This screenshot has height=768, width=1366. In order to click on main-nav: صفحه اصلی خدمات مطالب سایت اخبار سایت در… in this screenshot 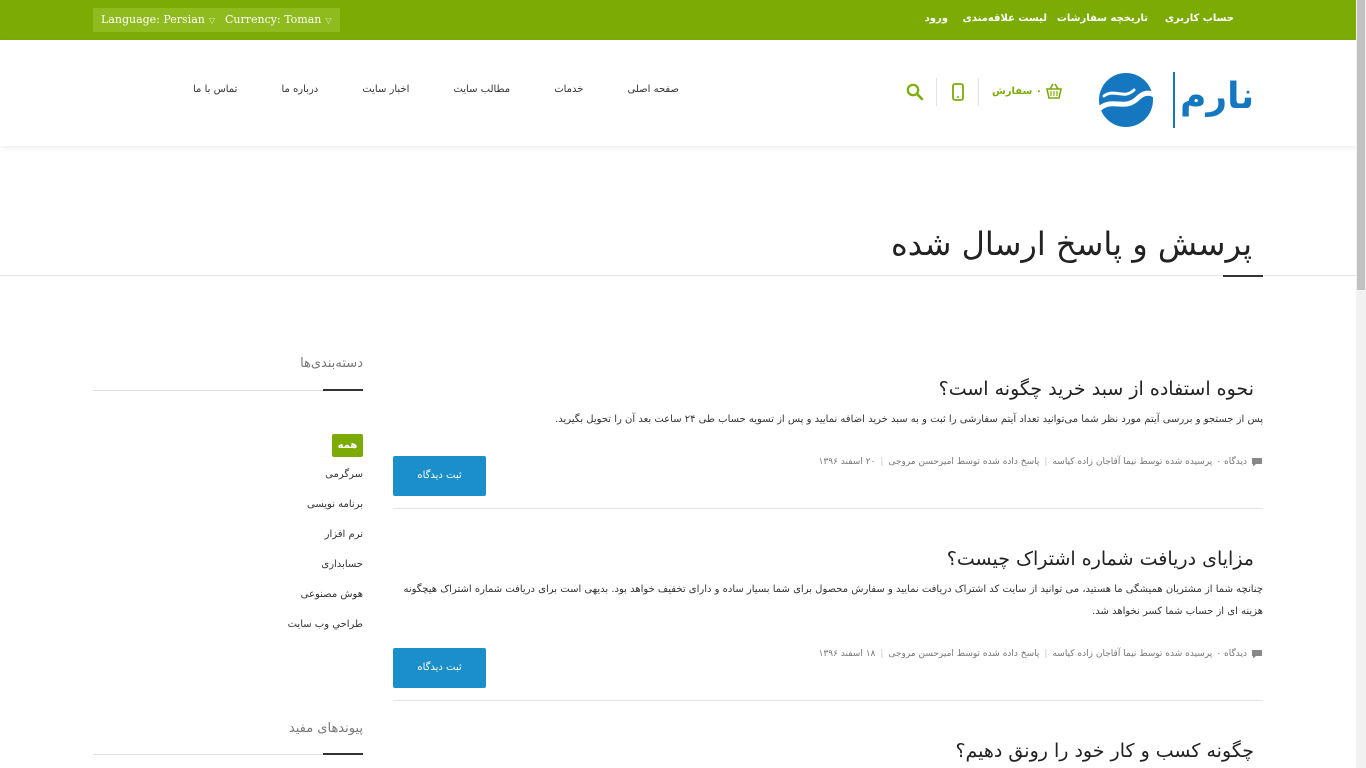, I will do `click(436, 89)`.